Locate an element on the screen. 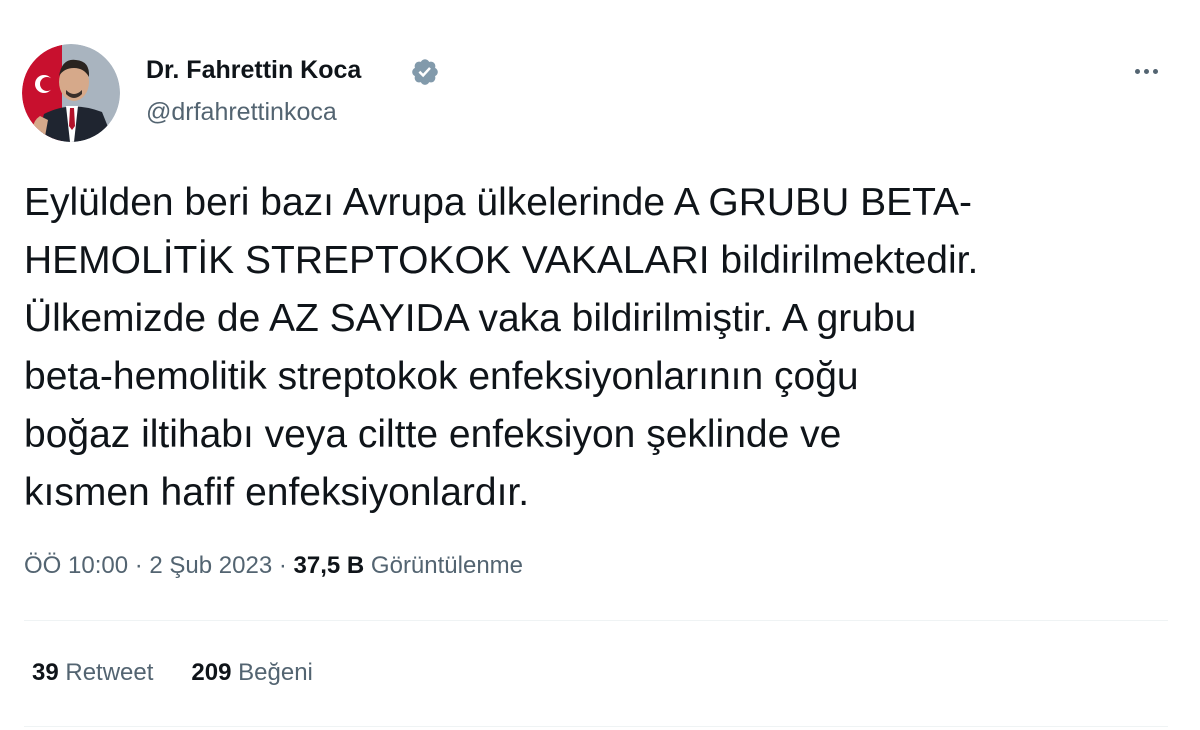  profile-avatar-image is located at coordinates (71, 93).